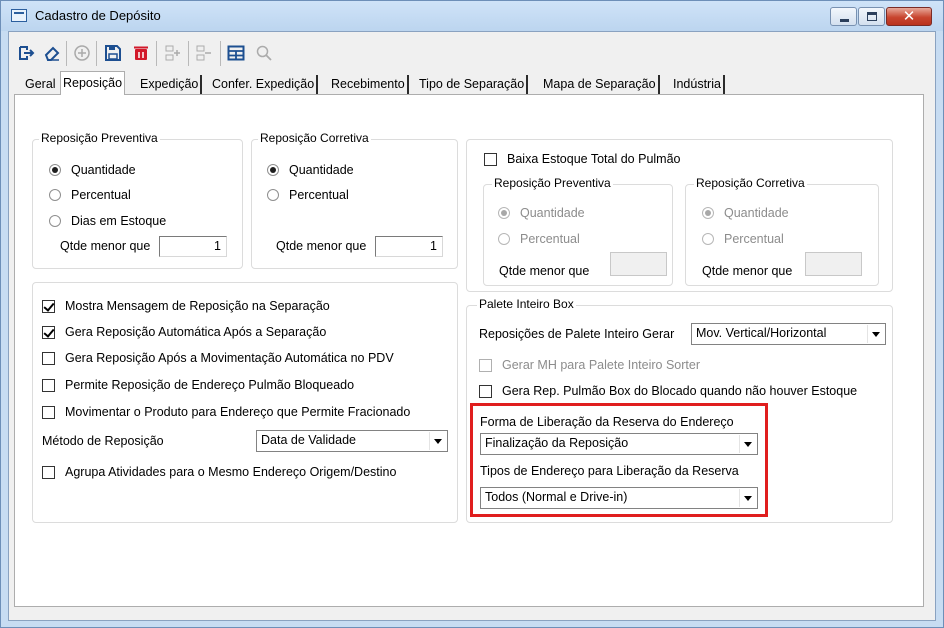 The width and height of the screenshot is (944, 628). I want to click on window-app-icon, so click(19, 15).